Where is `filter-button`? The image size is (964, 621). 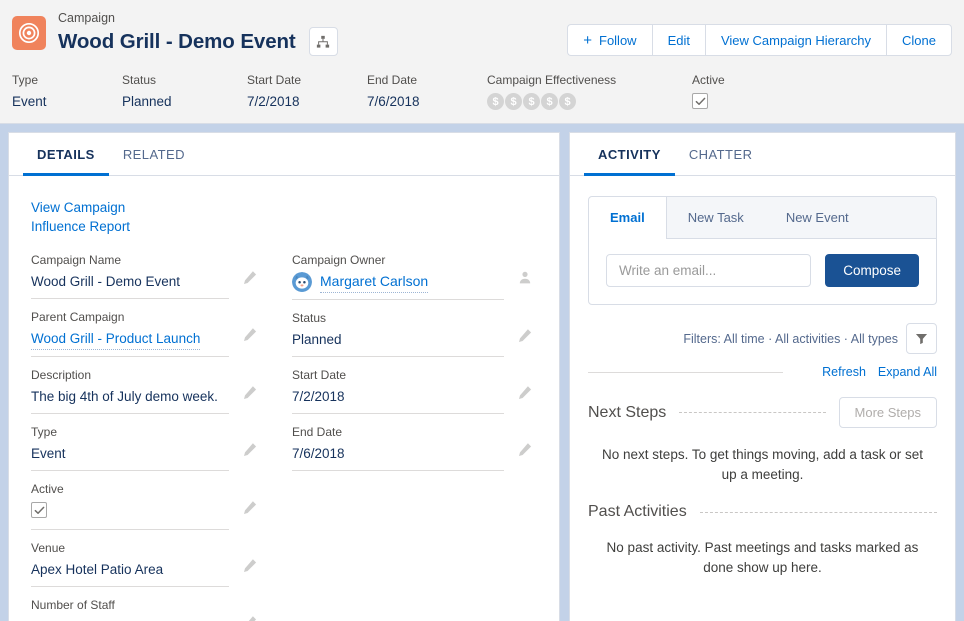 filter-button is located at coordinates (921, 338).